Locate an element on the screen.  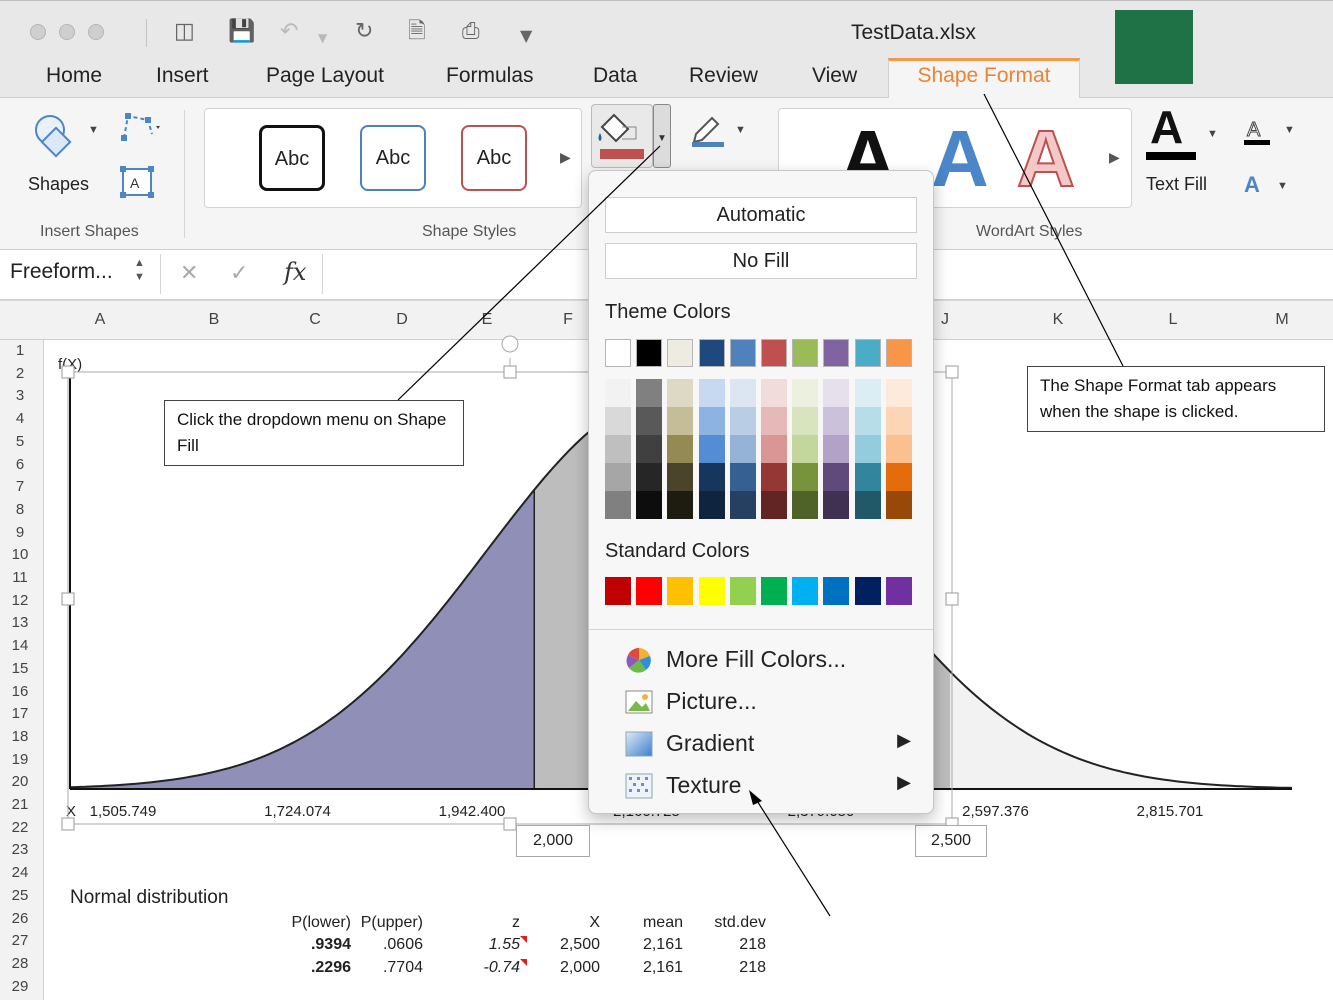
table-header: z is located at coordinates (516, 923).